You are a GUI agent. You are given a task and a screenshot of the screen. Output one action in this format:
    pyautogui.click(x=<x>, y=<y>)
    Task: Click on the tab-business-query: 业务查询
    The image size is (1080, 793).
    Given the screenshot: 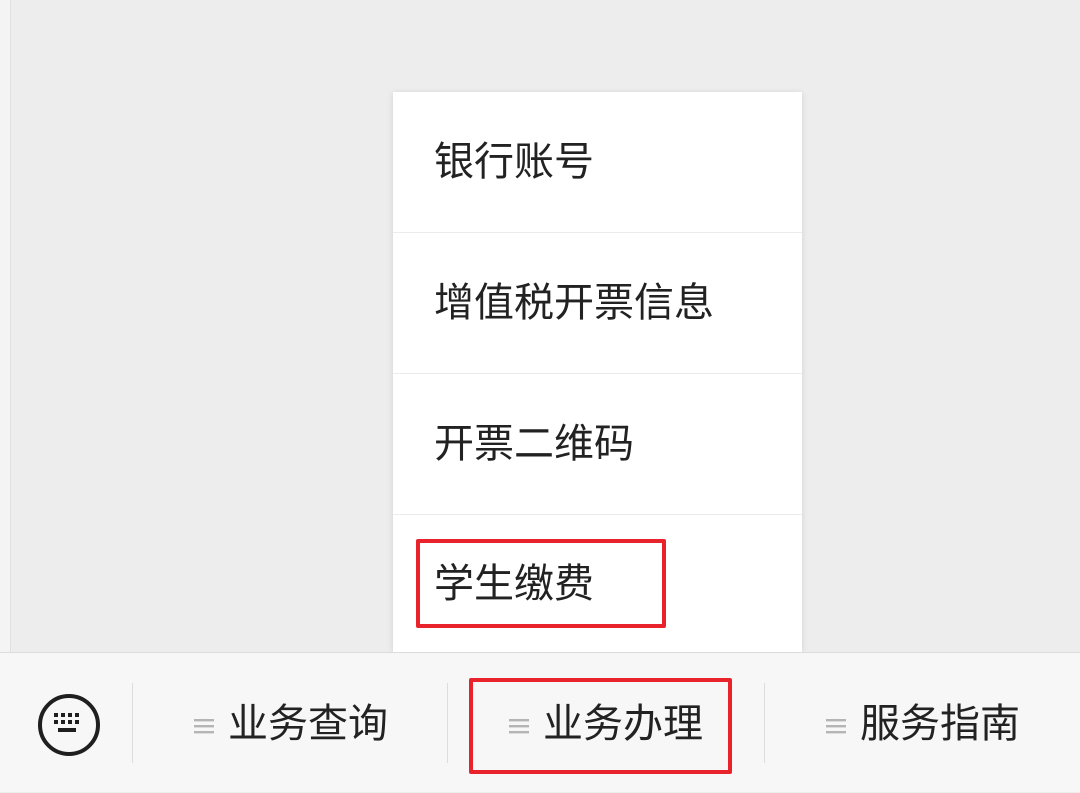 What is the action you would take?
    pyautogui.click(x=290, y=723)
    